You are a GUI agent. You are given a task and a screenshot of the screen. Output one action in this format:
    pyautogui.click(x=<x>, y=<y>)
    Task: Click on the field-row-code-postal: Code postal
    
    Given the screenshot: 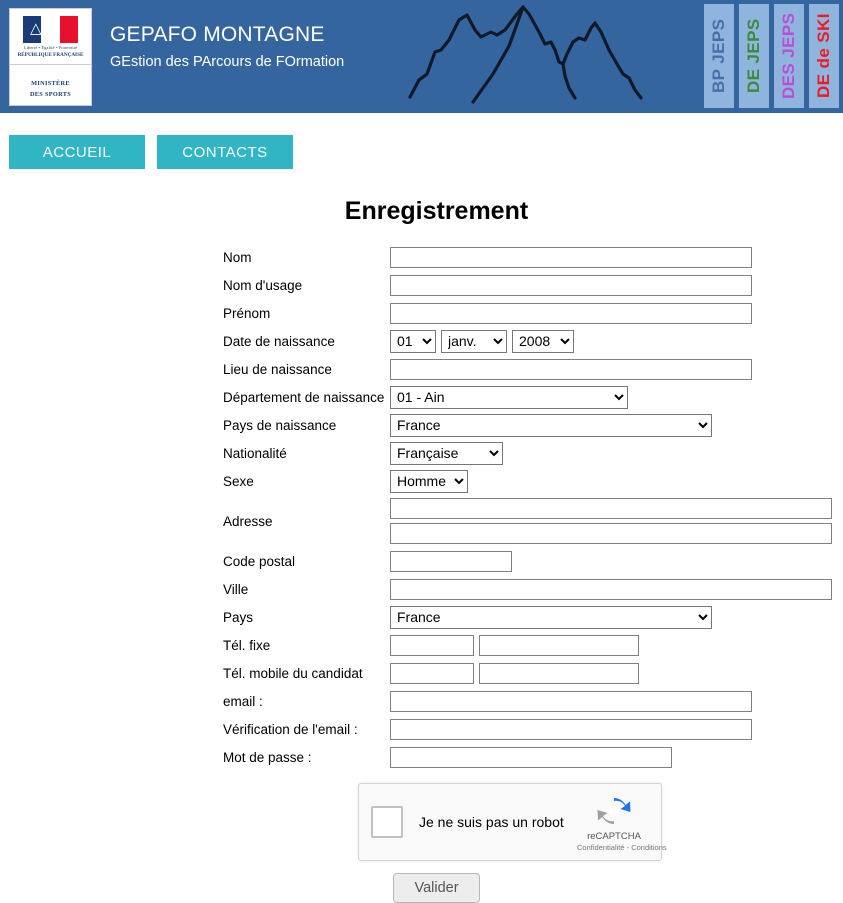 What is the action you would take?
    pyautogui.click(x=533, y=561)
    